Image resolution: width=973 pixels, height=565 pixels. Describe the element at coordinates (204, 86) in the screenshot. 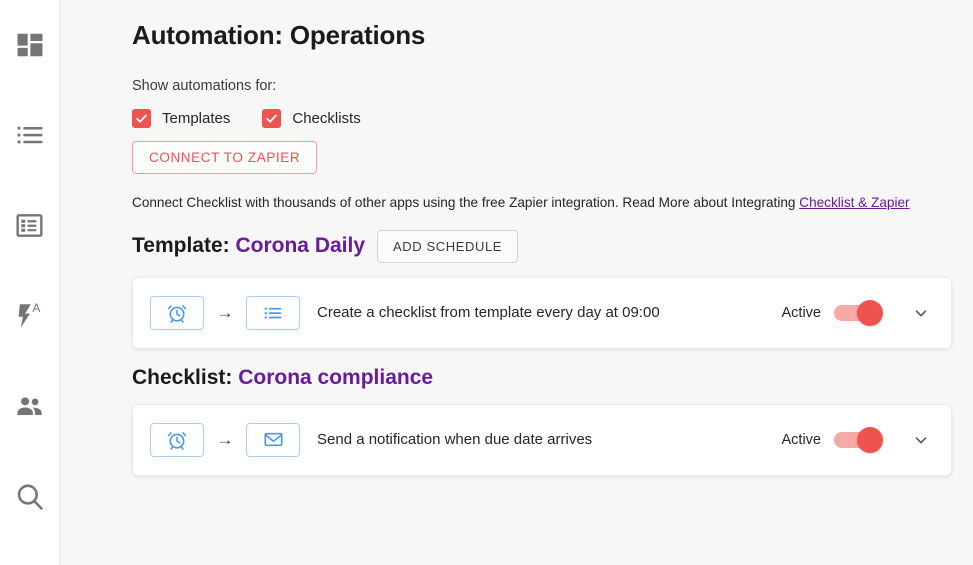

I see `filter-label: Show automations for:` at that location.